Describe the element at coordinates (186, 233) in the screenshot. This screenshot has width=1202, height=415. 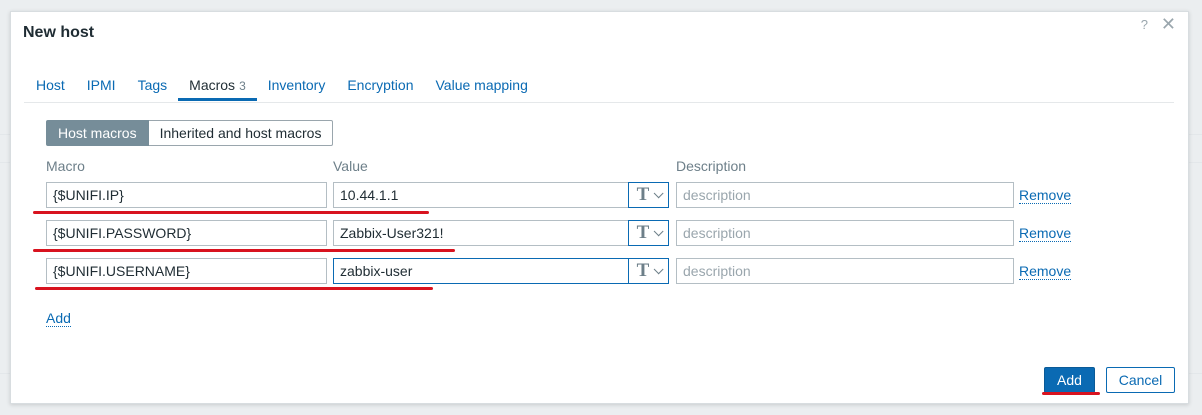
I see `macro-name-input: {$UNIFI.PASSWORD}` at that location.